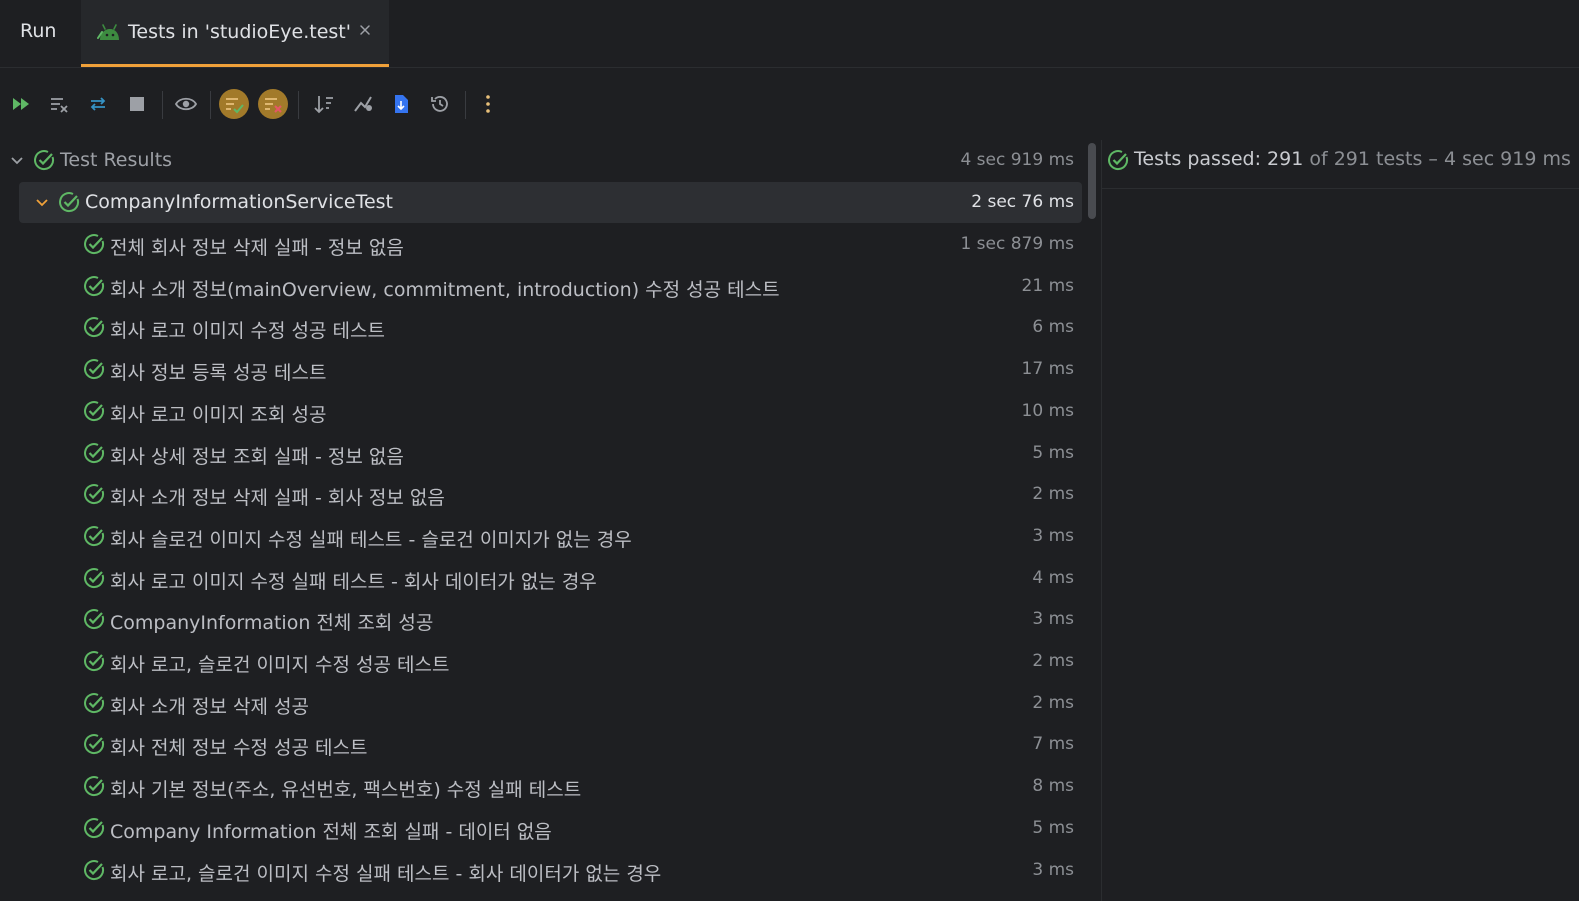 Image resolution: width=1579 pixels, height=901 pixels. Describe the element at coordinates (1092, 181) in the screenshot. I see `tree-scrollbar` at that location.